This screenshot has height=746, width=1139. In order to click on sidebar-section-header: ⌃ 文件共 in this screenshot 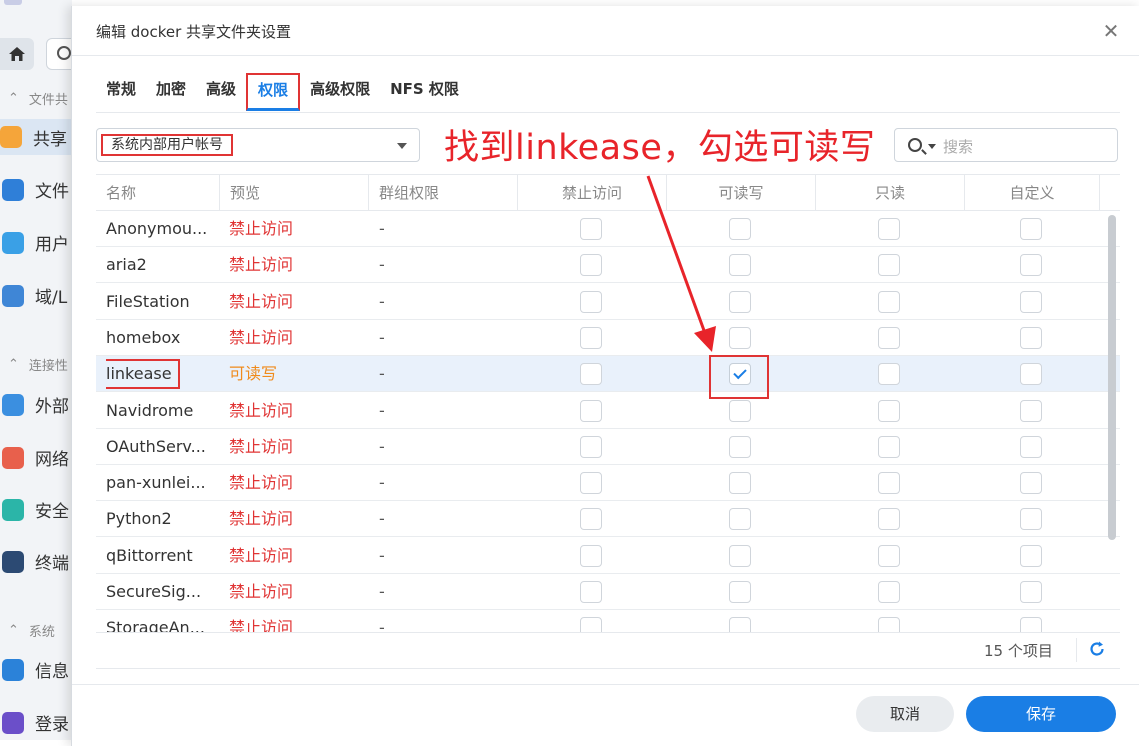, I will do `click(38, 98)`.